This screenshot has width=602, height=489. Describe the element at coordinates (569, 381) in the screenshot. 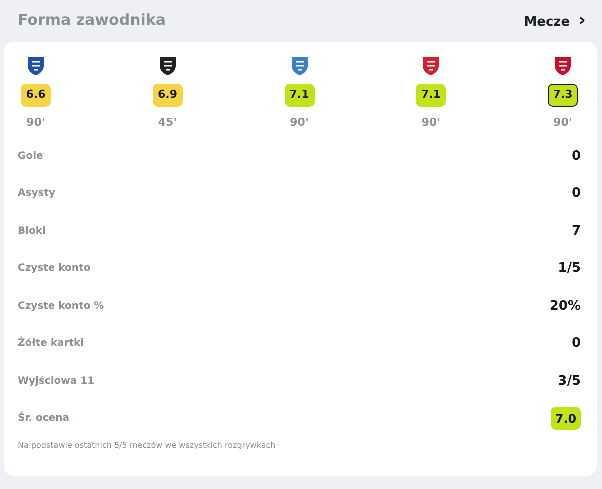

I see `stat-value: 3/5` at that location.